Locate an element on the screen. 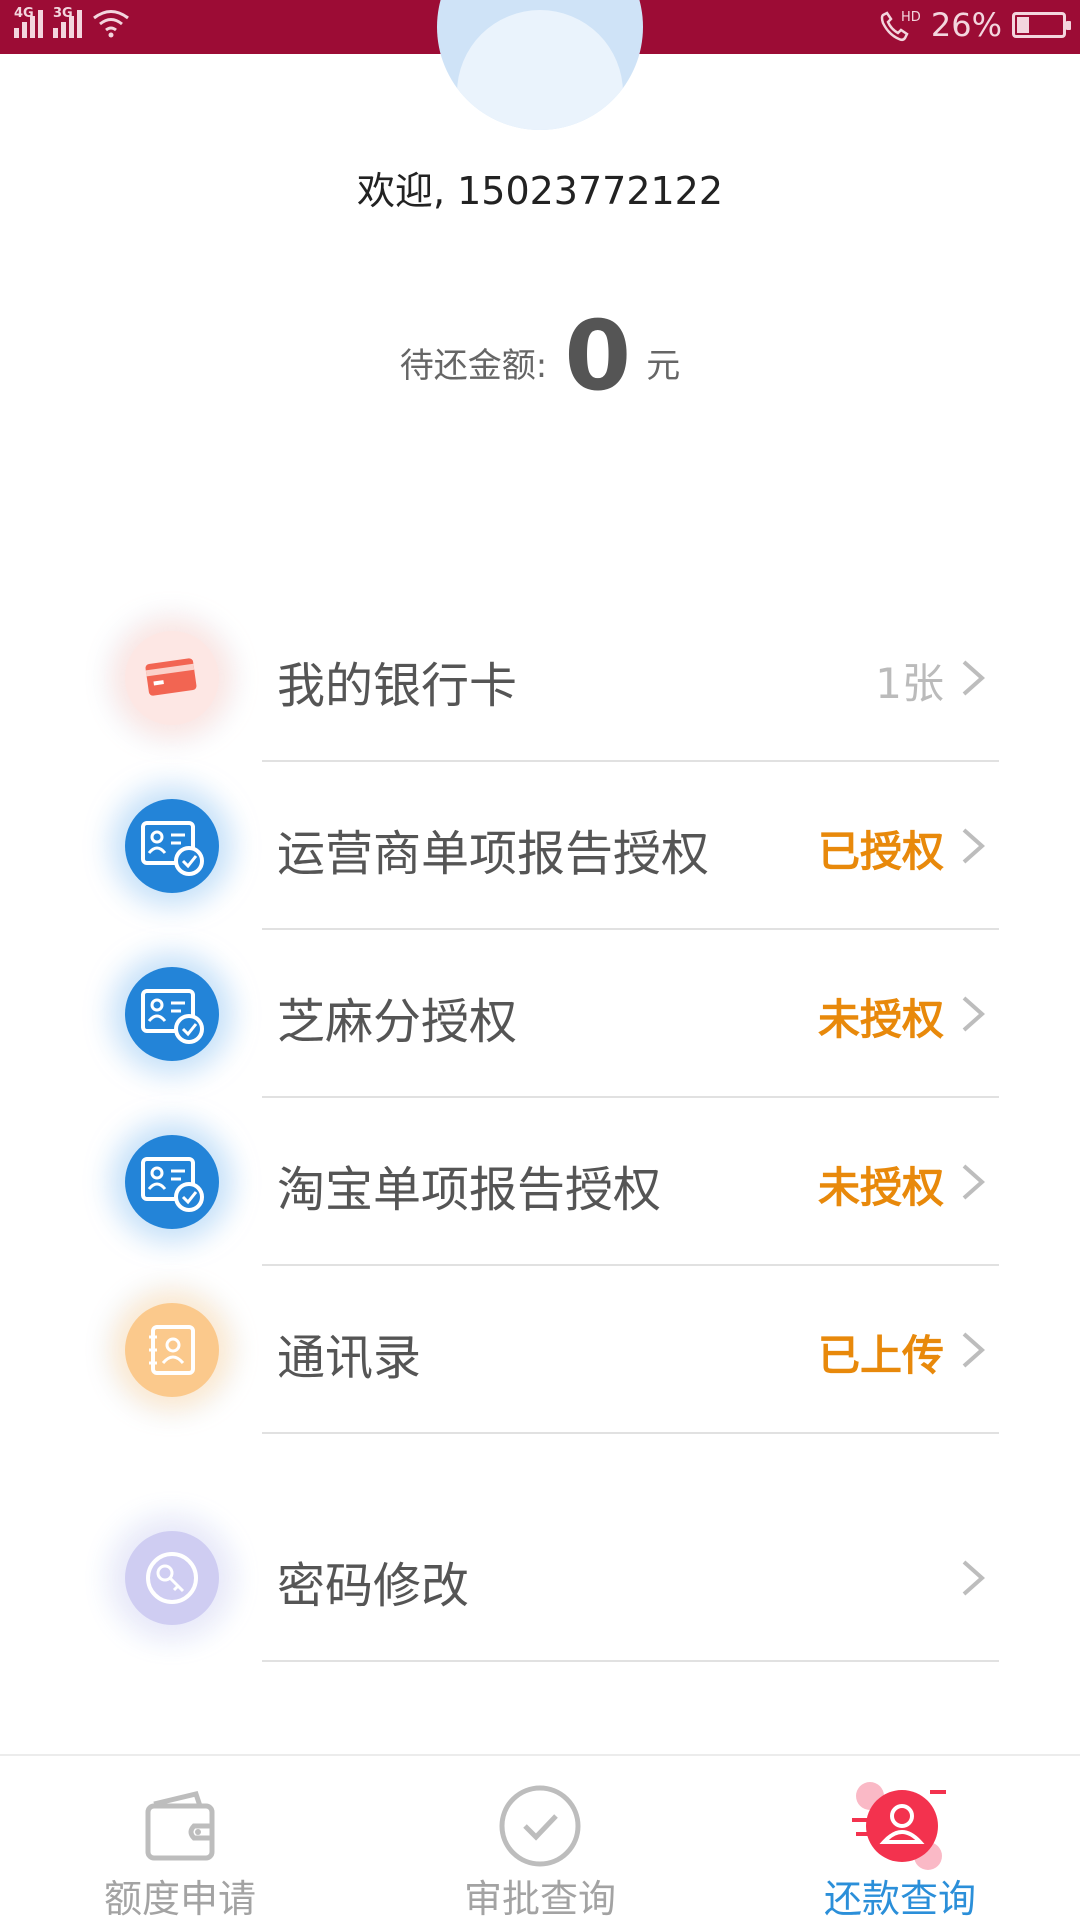 The image size is (1080, 1923). avatar is located at coordinates (540, 65).